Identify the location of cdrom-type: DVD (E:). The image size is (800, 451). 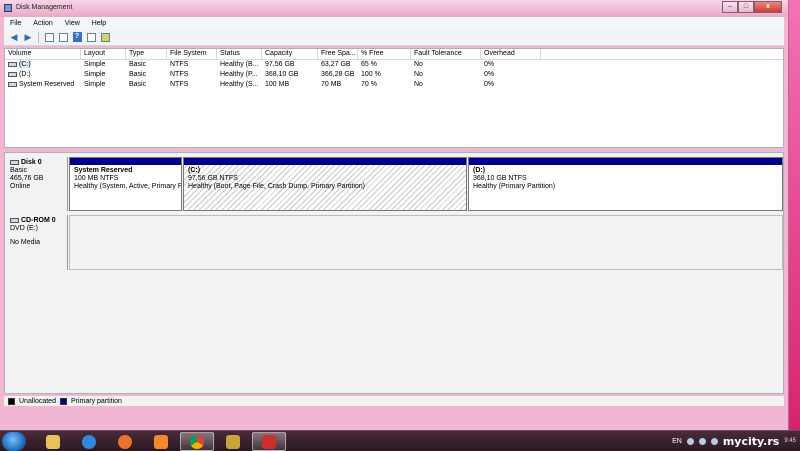
(24, 228).